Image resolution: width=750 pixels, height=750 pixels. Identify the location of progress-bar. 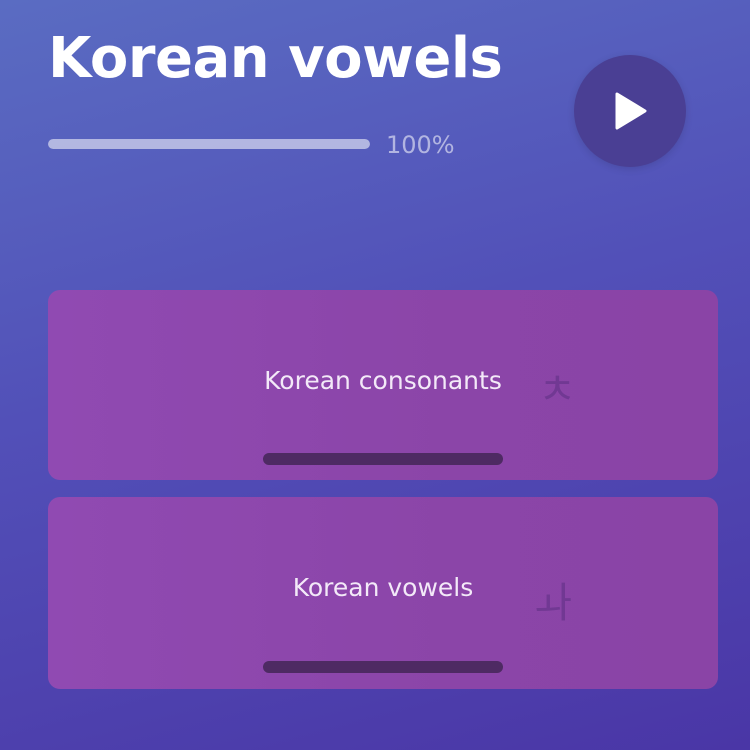
(209, 144).